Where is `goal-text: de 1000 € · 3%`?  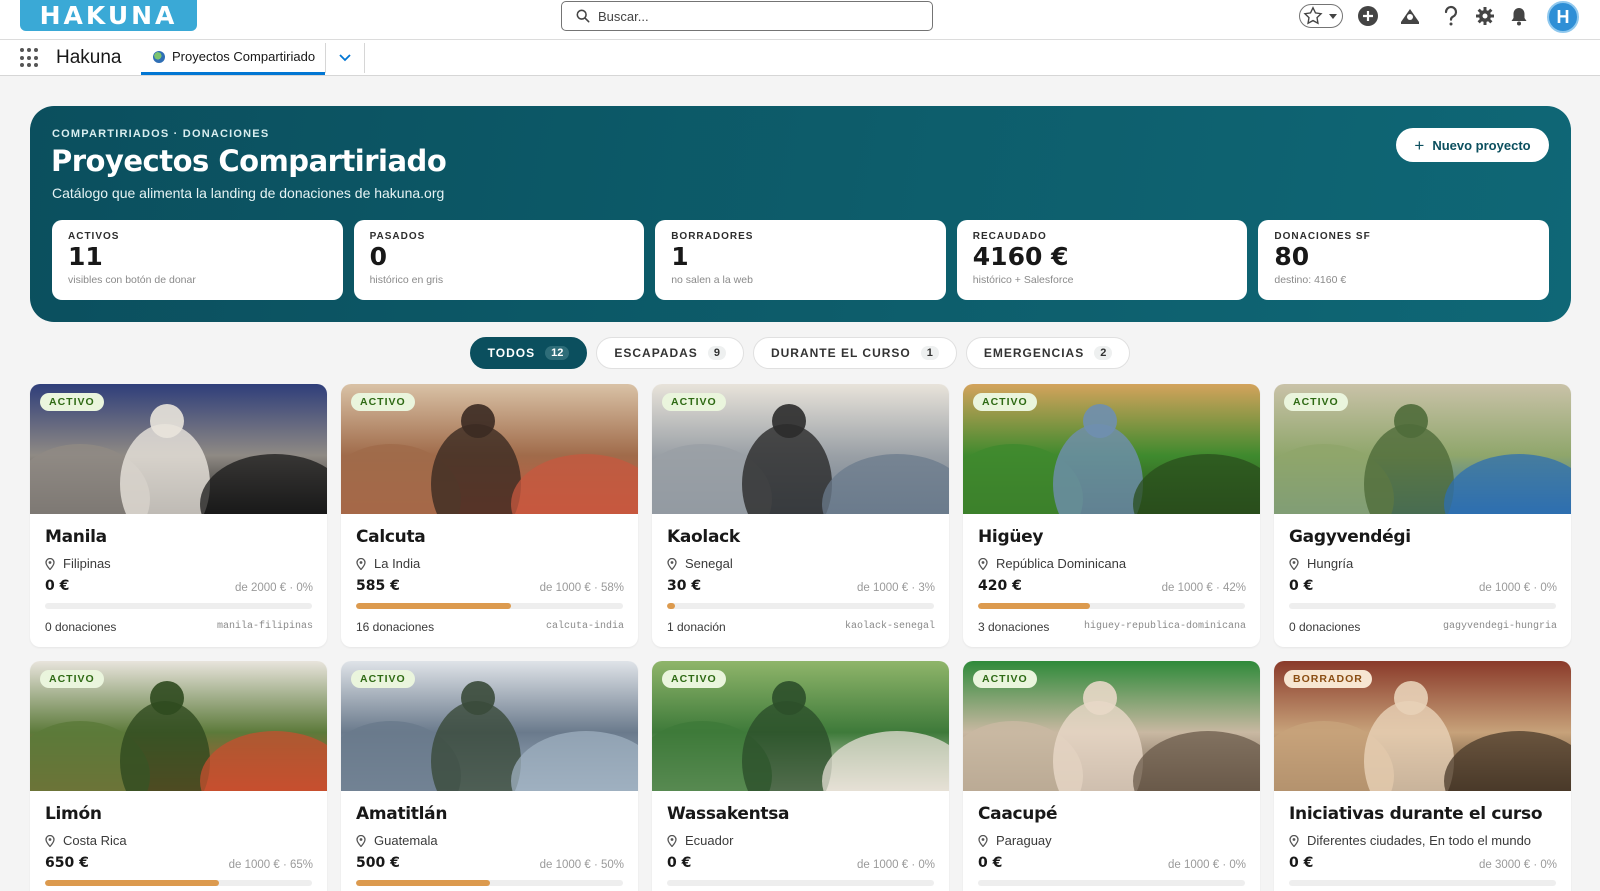
goal-text: de 1000 € · 3% is located at coordinates (895, 588).